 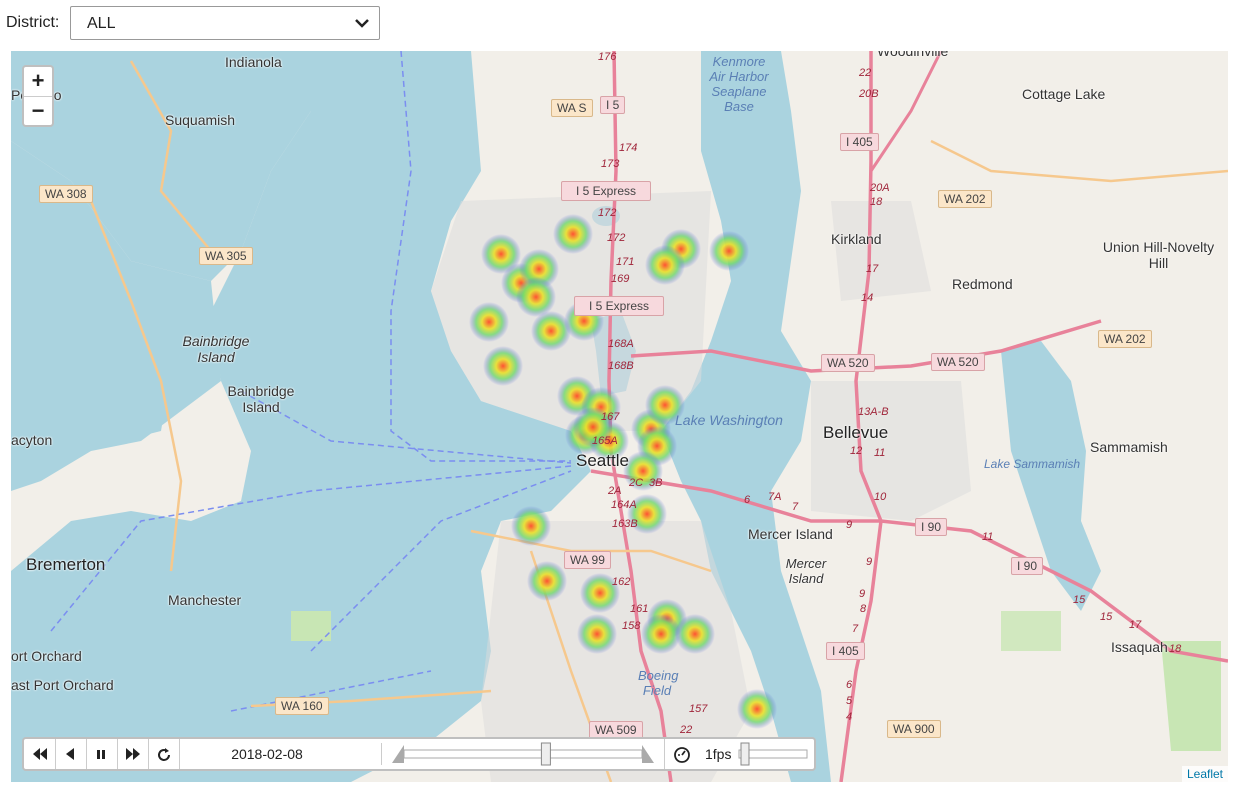 What do you see at coordinates (1064, 94) in the screenshot?
I see `place-cottage-lake: Cottage Lake` at bounding box center [1064, 94].